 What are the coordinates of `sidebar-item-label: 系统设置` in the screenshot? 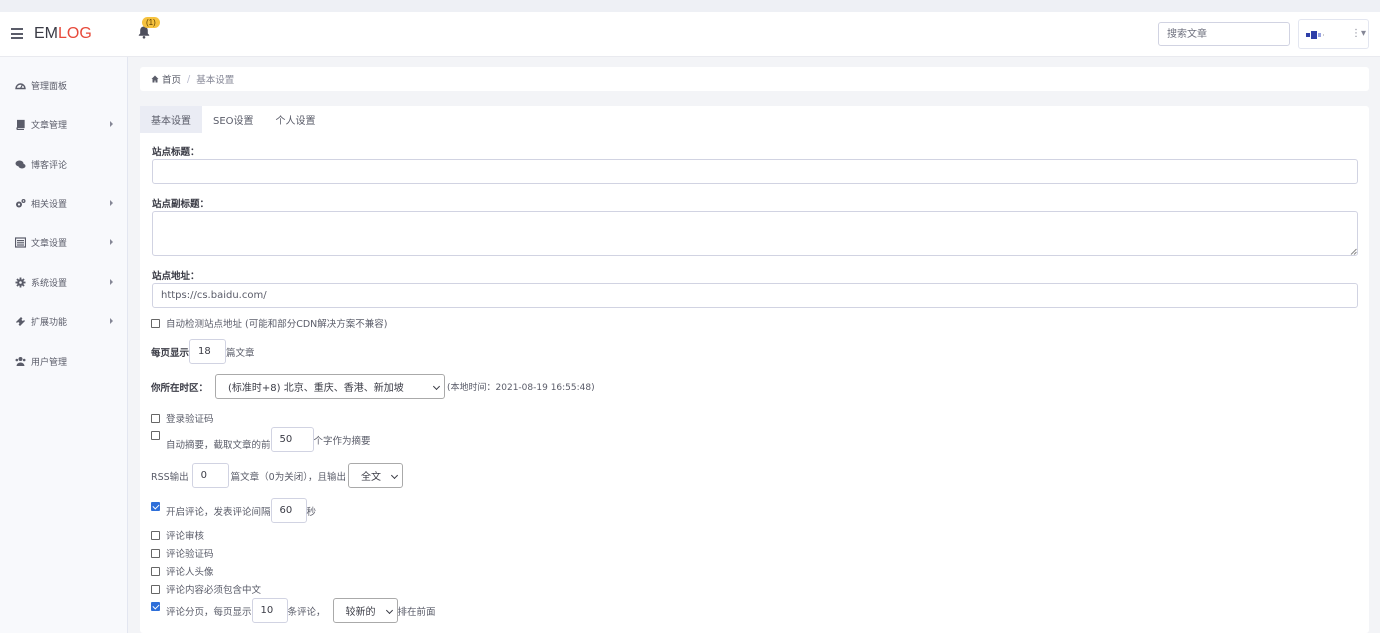 It's located at (49, 283).